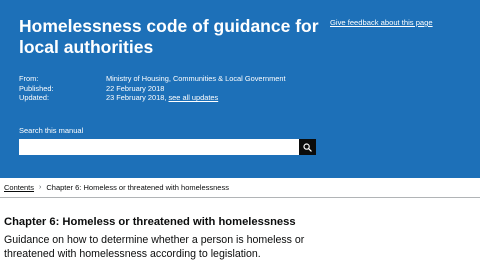 This screenshot has height=271, width=480. I want to click on feedback-link: Give feedback about this page, so click(381, 22).